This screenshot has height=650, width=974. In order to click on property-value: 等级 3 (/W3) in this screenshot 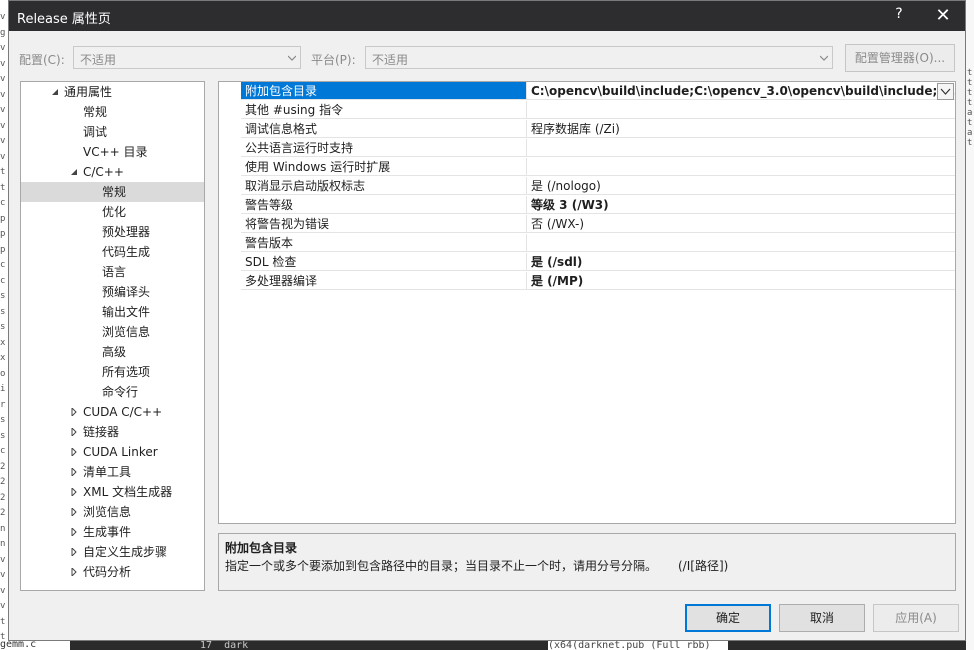, I will do `click(740, 205)`.